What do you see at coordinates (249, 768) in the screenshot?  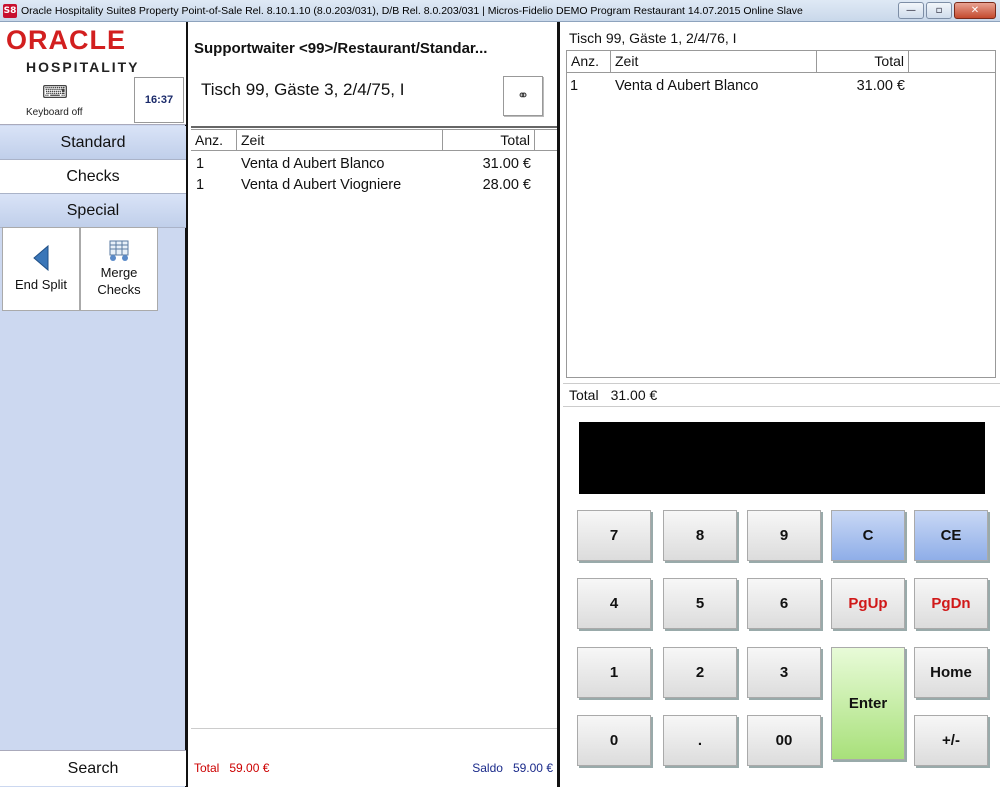 I see `total-value: 59.00 €` at bounding box center [249, 768].